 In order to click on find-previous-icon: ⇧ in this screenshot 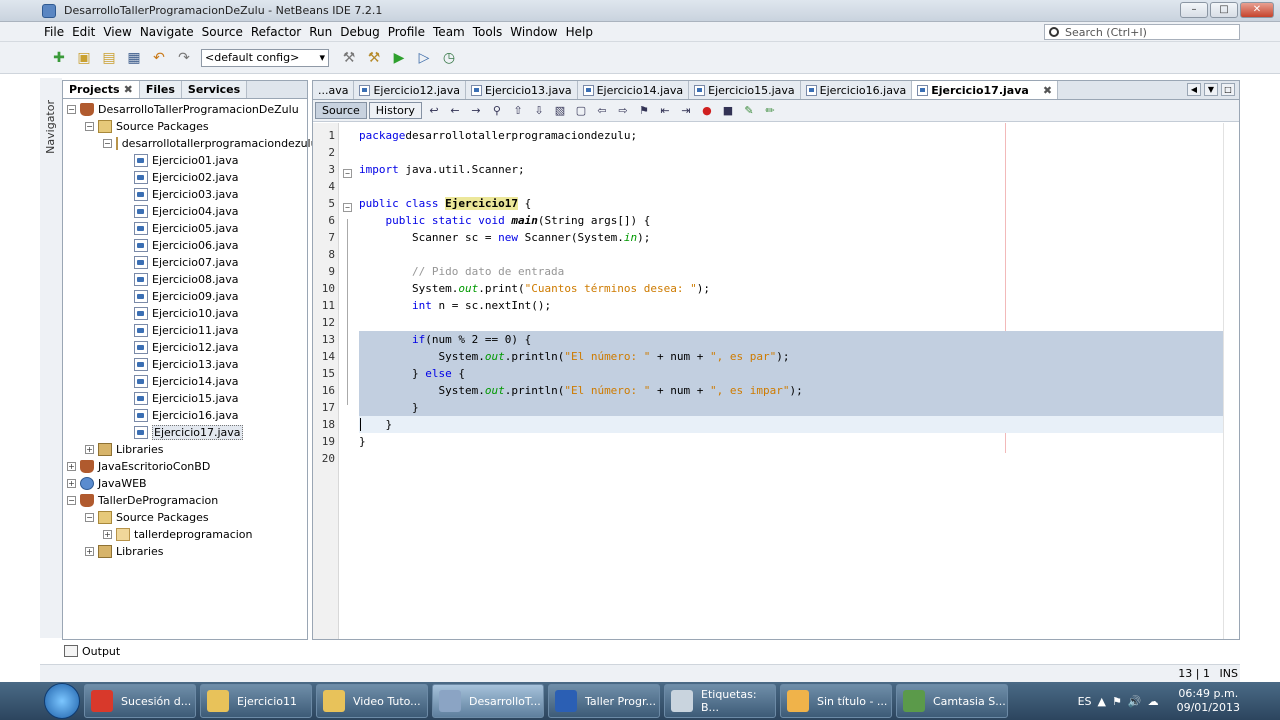, I will do `click(518, 111)`.